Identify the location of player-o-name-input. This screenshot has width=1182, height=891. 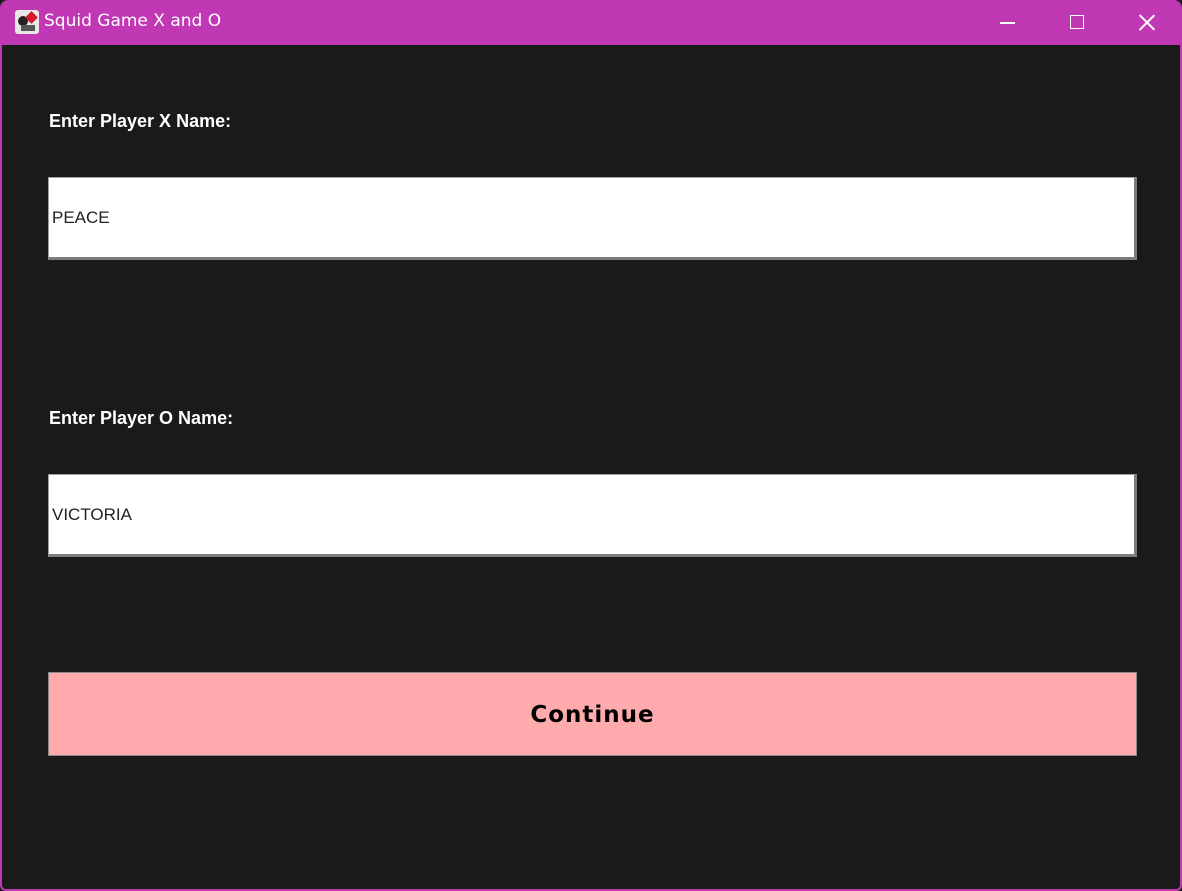
(592, 515).